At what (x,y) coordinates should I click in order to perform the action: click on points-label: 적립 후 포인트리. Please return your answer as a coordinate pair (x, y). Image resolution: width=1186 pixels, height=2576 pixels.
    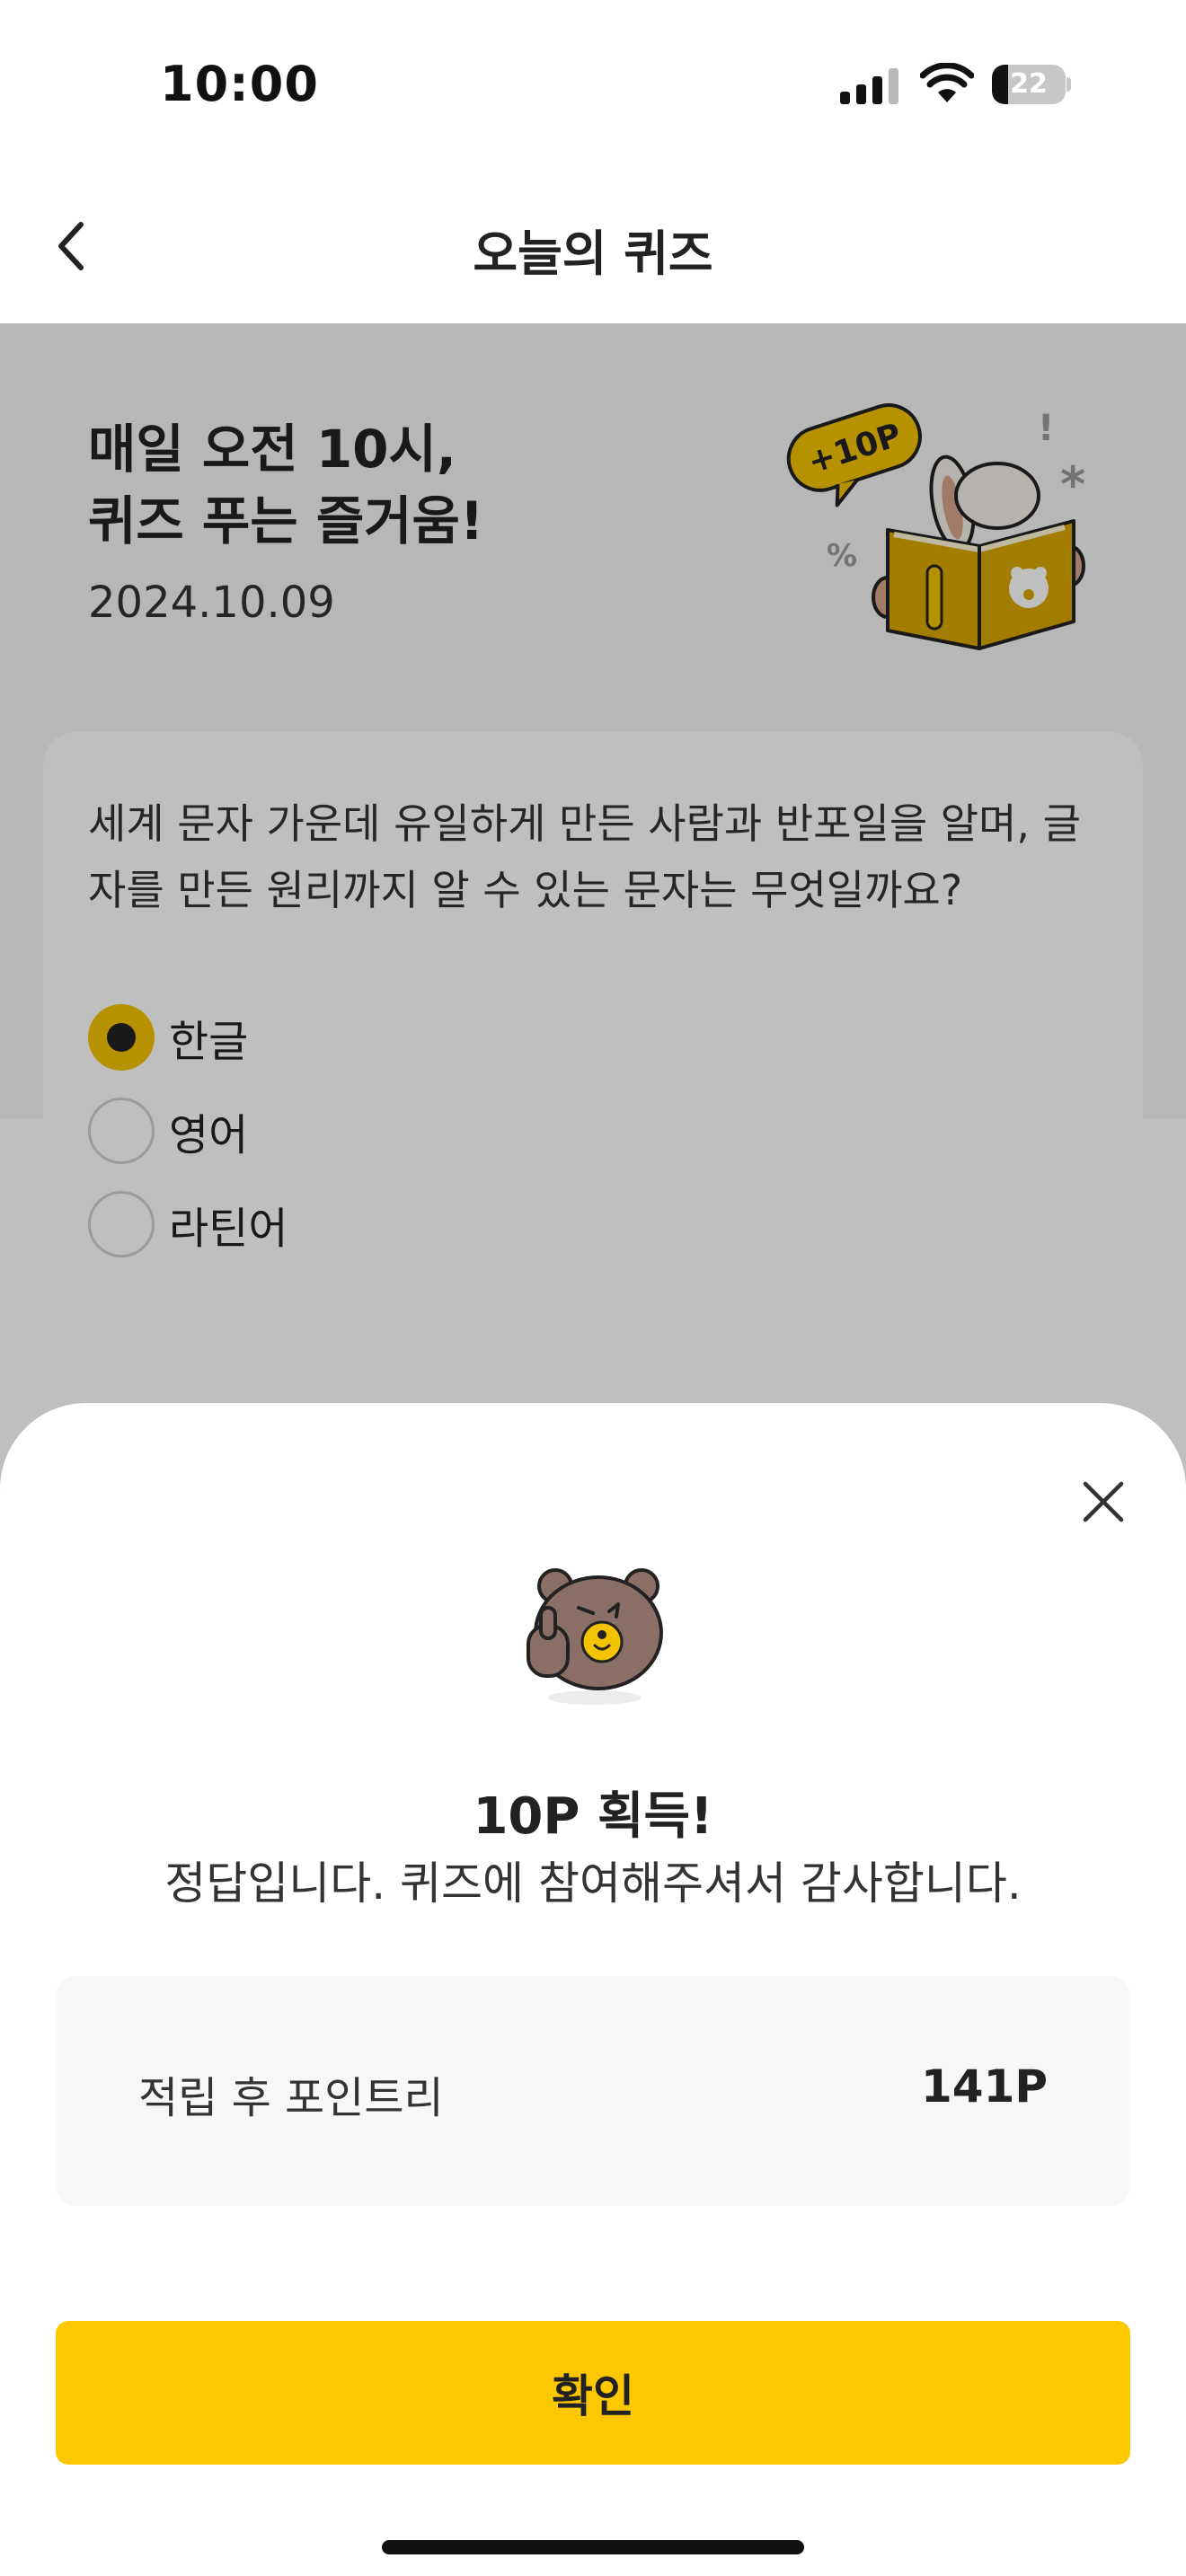
    Looking at the image, I should click on (291, 2098).